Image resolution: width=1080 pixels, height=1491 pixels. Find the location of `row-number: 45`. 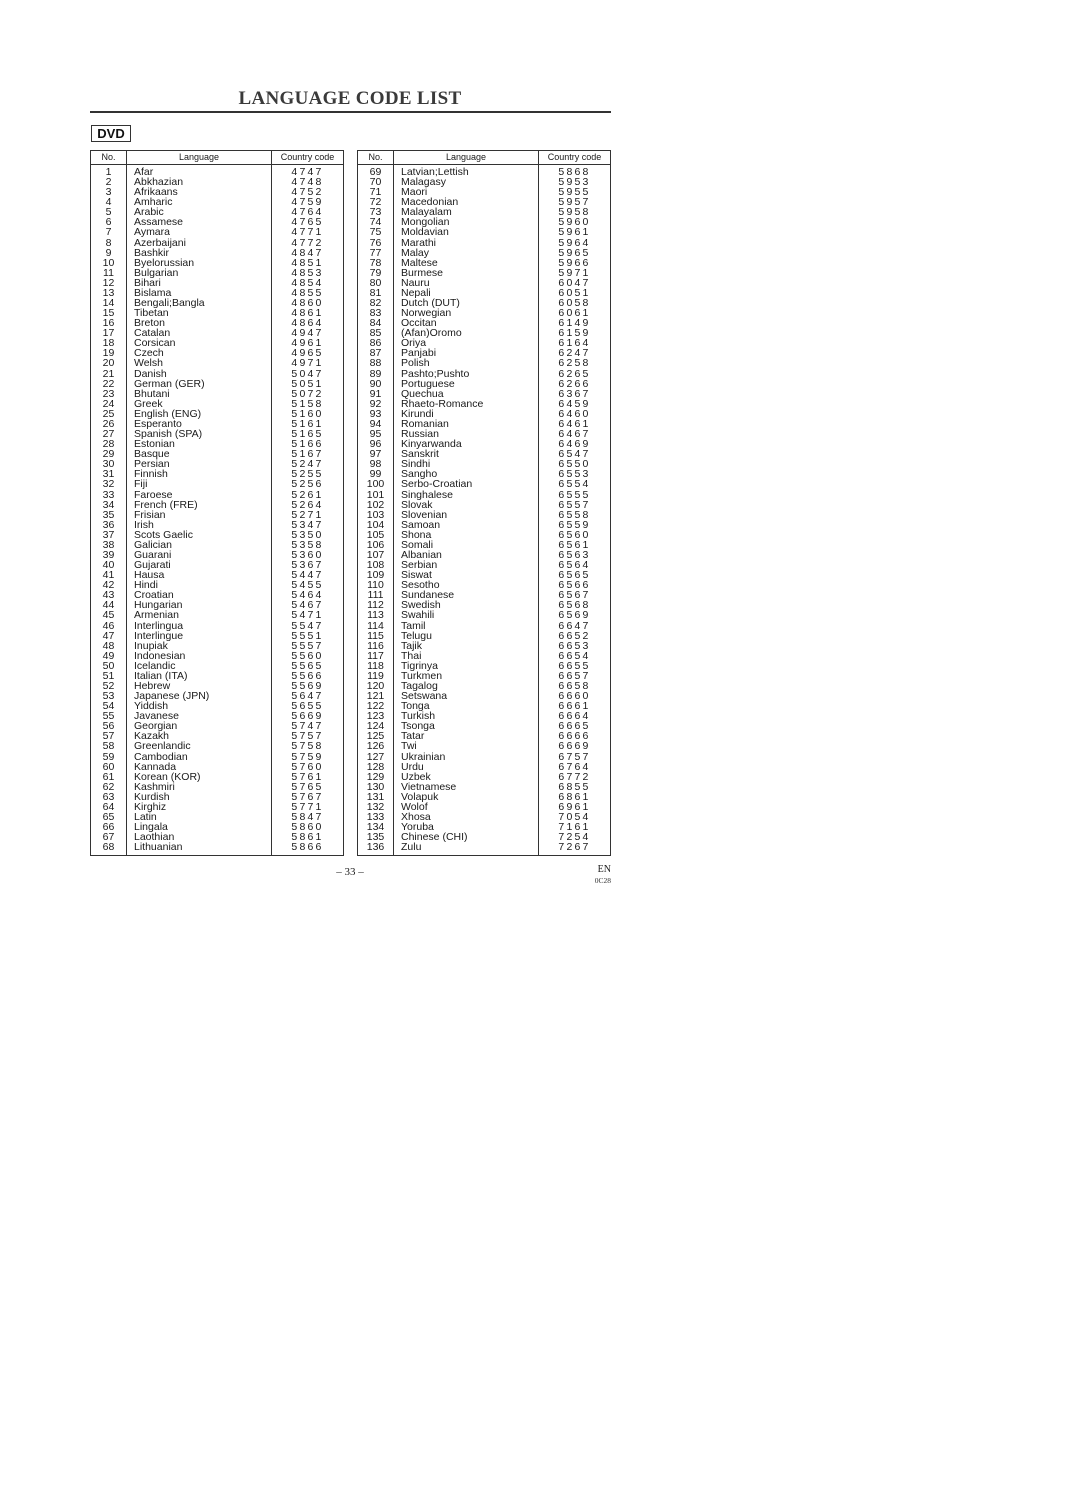

row-number: 45 is located at coordinates (108, 615).